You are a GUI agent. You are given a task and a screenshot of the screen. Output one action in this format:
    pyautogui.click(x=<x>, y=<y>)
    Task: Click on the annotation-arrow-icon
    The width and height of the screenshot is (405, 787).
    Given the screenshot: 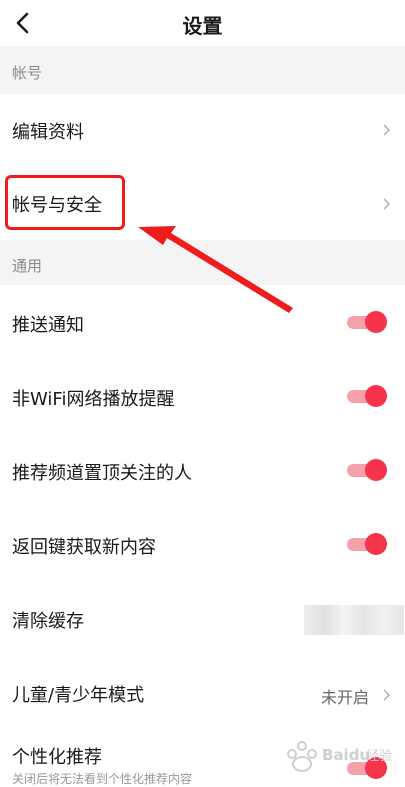 What is the action you would take?
    pyautogui.click(x=215, y=269)
    